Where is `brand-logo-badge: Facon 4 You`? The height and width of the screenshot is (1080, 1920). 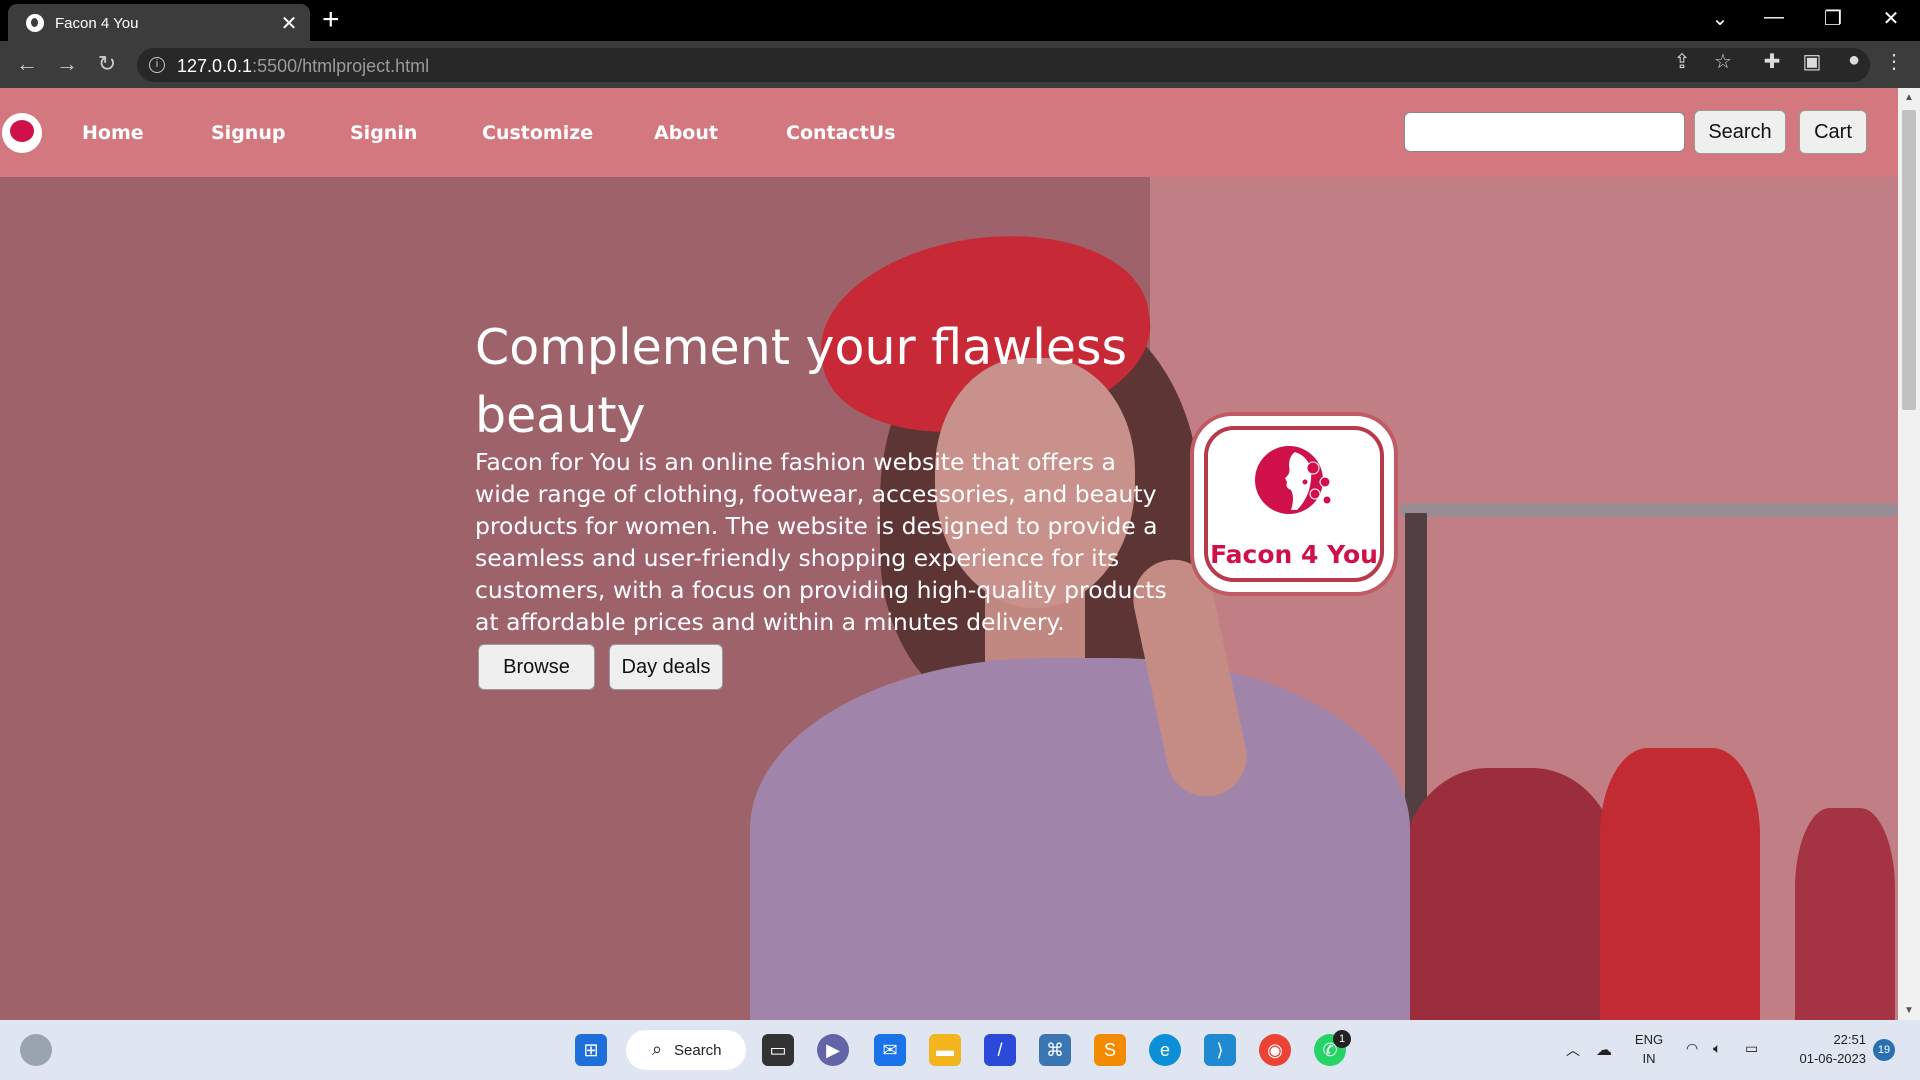 brand-logo-badge: Facon 4 You is located at coordinates (1294, 504).